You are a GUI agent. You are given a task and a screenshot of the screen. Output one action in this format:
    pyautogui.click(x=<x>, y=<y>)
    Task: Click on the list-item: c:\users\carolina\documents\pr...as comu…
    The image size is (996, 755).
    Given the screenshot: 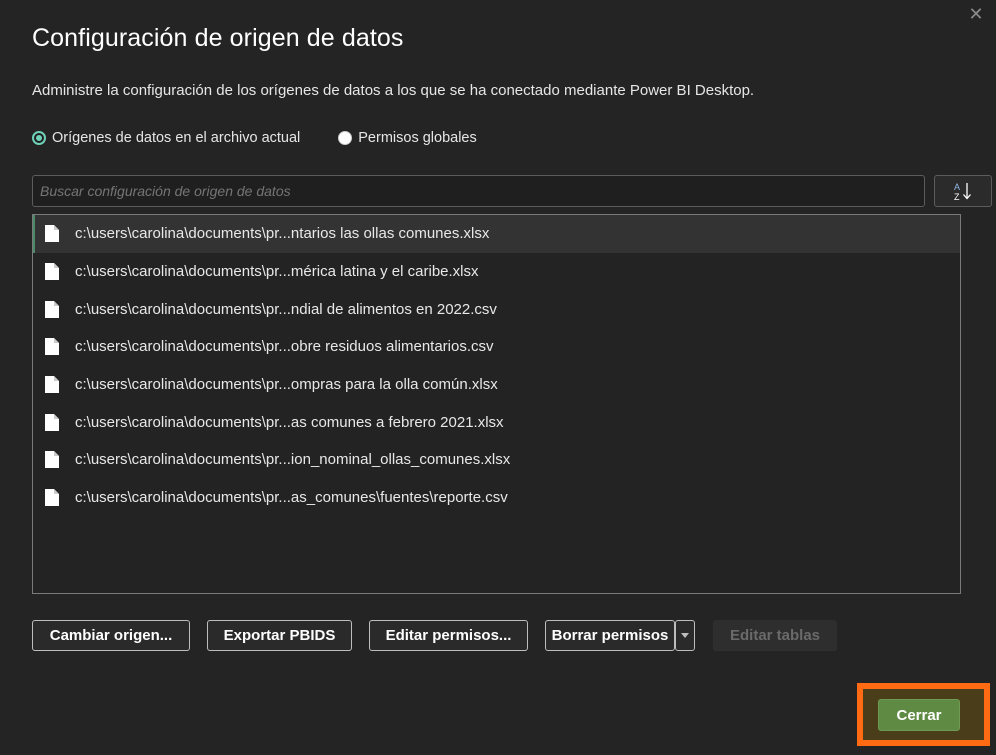 What is the action you would take?
    pyautogui.click(x=496, y=422)
    